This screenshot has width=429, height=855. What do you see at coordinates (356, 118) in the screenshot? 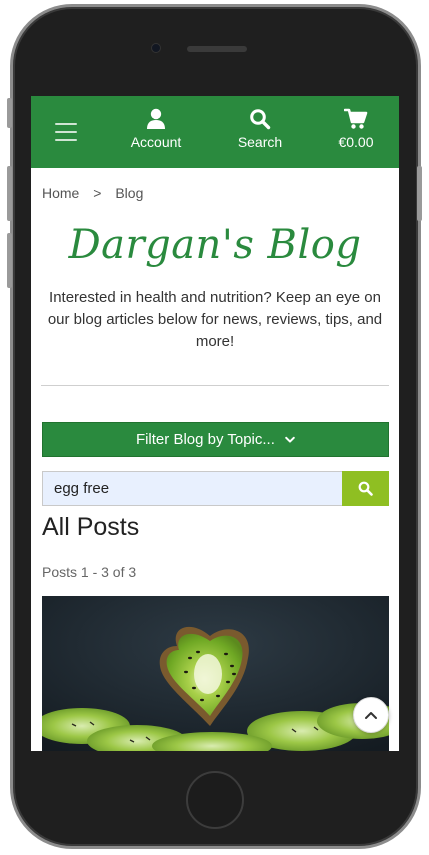
I see `cart-icon` at bounding box center [356, 118].